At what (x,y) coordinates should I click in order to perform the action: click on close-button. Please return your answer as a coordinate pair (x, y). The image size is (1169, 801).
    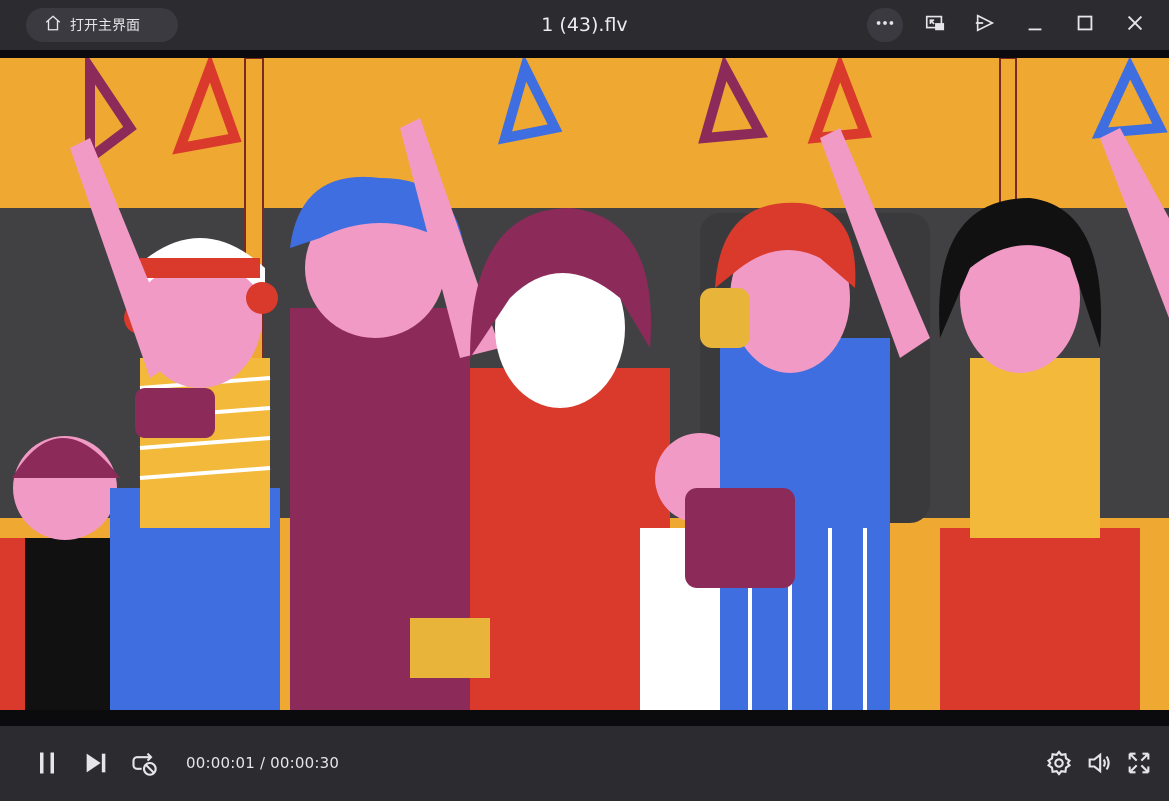
    Looking at the image, I should click on (1135, 25).